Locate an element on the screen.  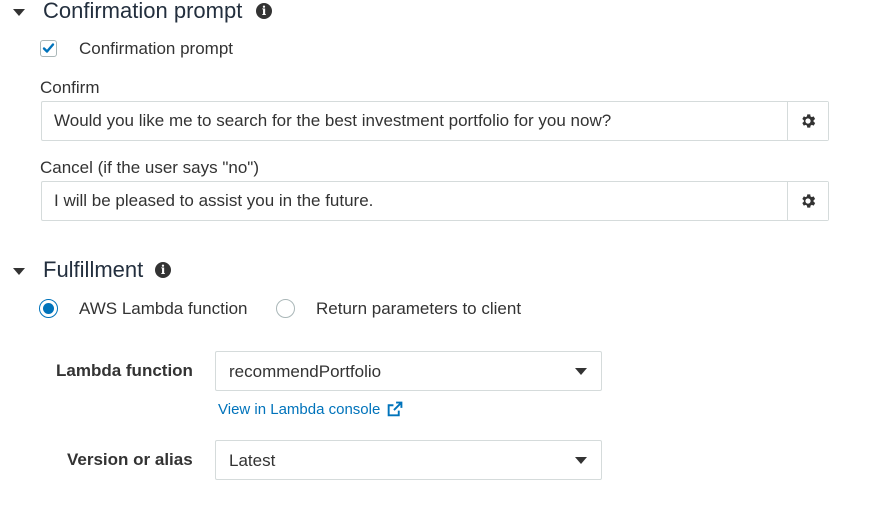
checkmark-icon is located at coordinates (48, 48).